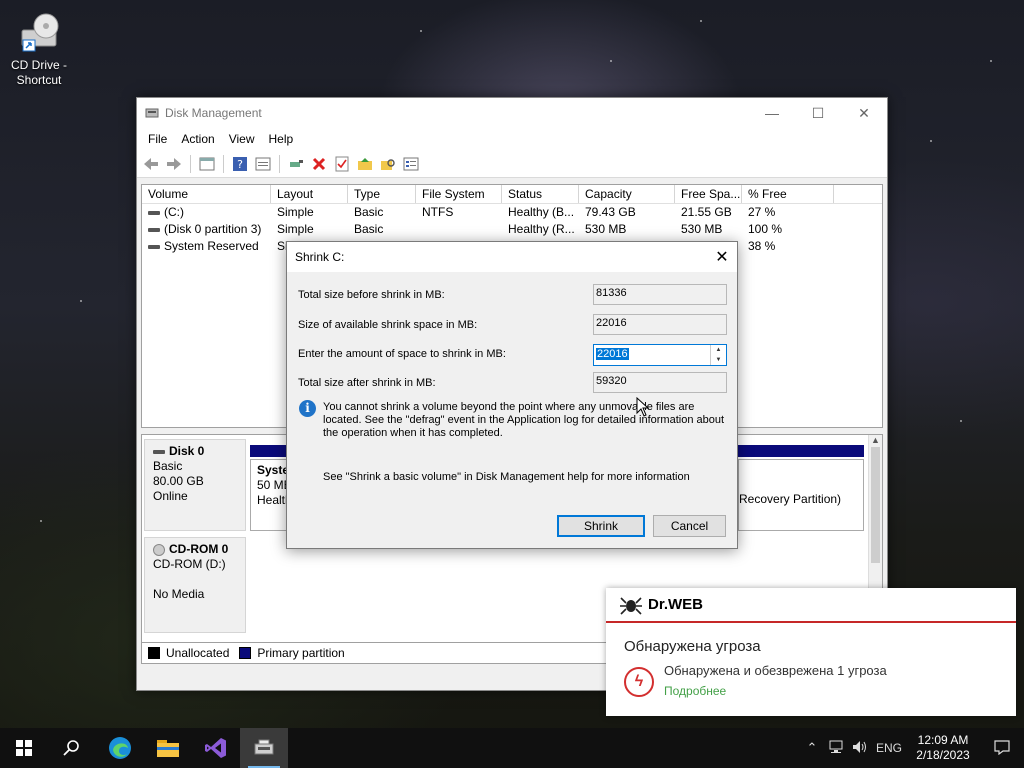 Image resolution: width=1024 pixels, height=768 pixels. I want to click on column-layout: Layout, so click(309, 194).